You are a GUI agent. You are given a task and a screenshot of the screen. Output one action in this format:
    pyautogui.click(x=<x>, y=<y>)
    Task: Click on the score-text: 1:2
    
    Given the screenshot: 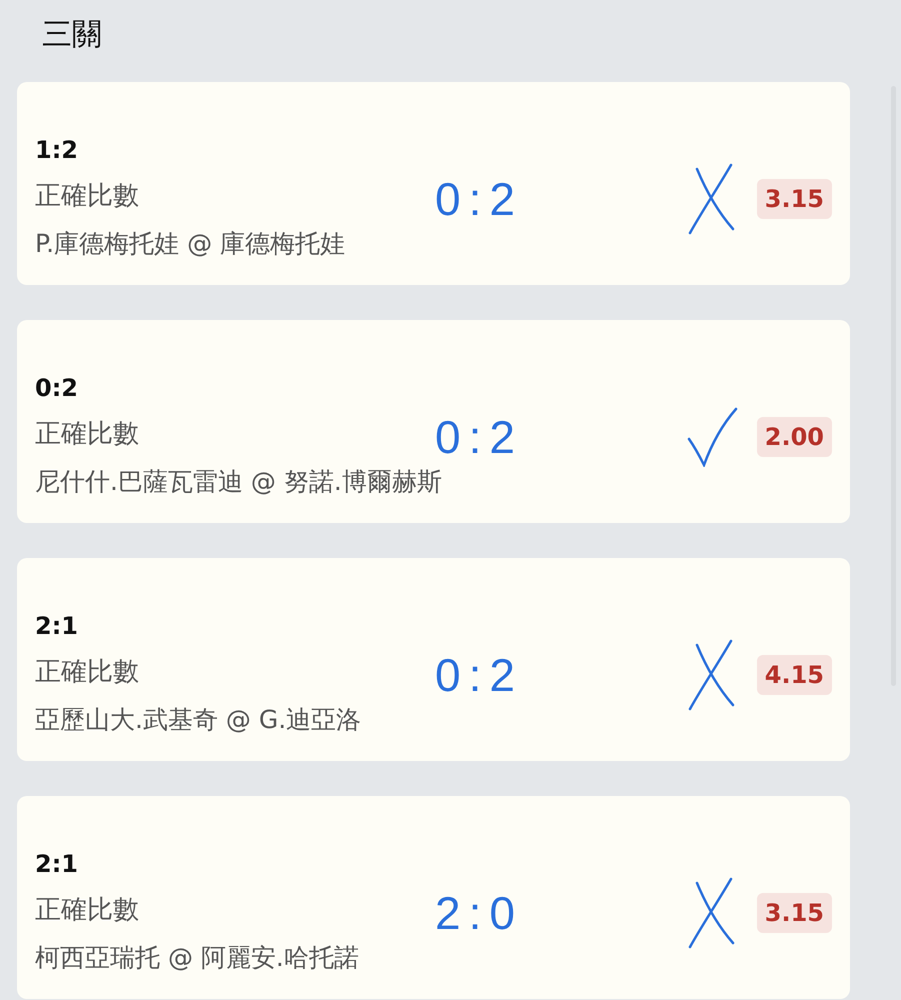 What is the action you would take?
    pyautogui.click(x=57, y=150)
    